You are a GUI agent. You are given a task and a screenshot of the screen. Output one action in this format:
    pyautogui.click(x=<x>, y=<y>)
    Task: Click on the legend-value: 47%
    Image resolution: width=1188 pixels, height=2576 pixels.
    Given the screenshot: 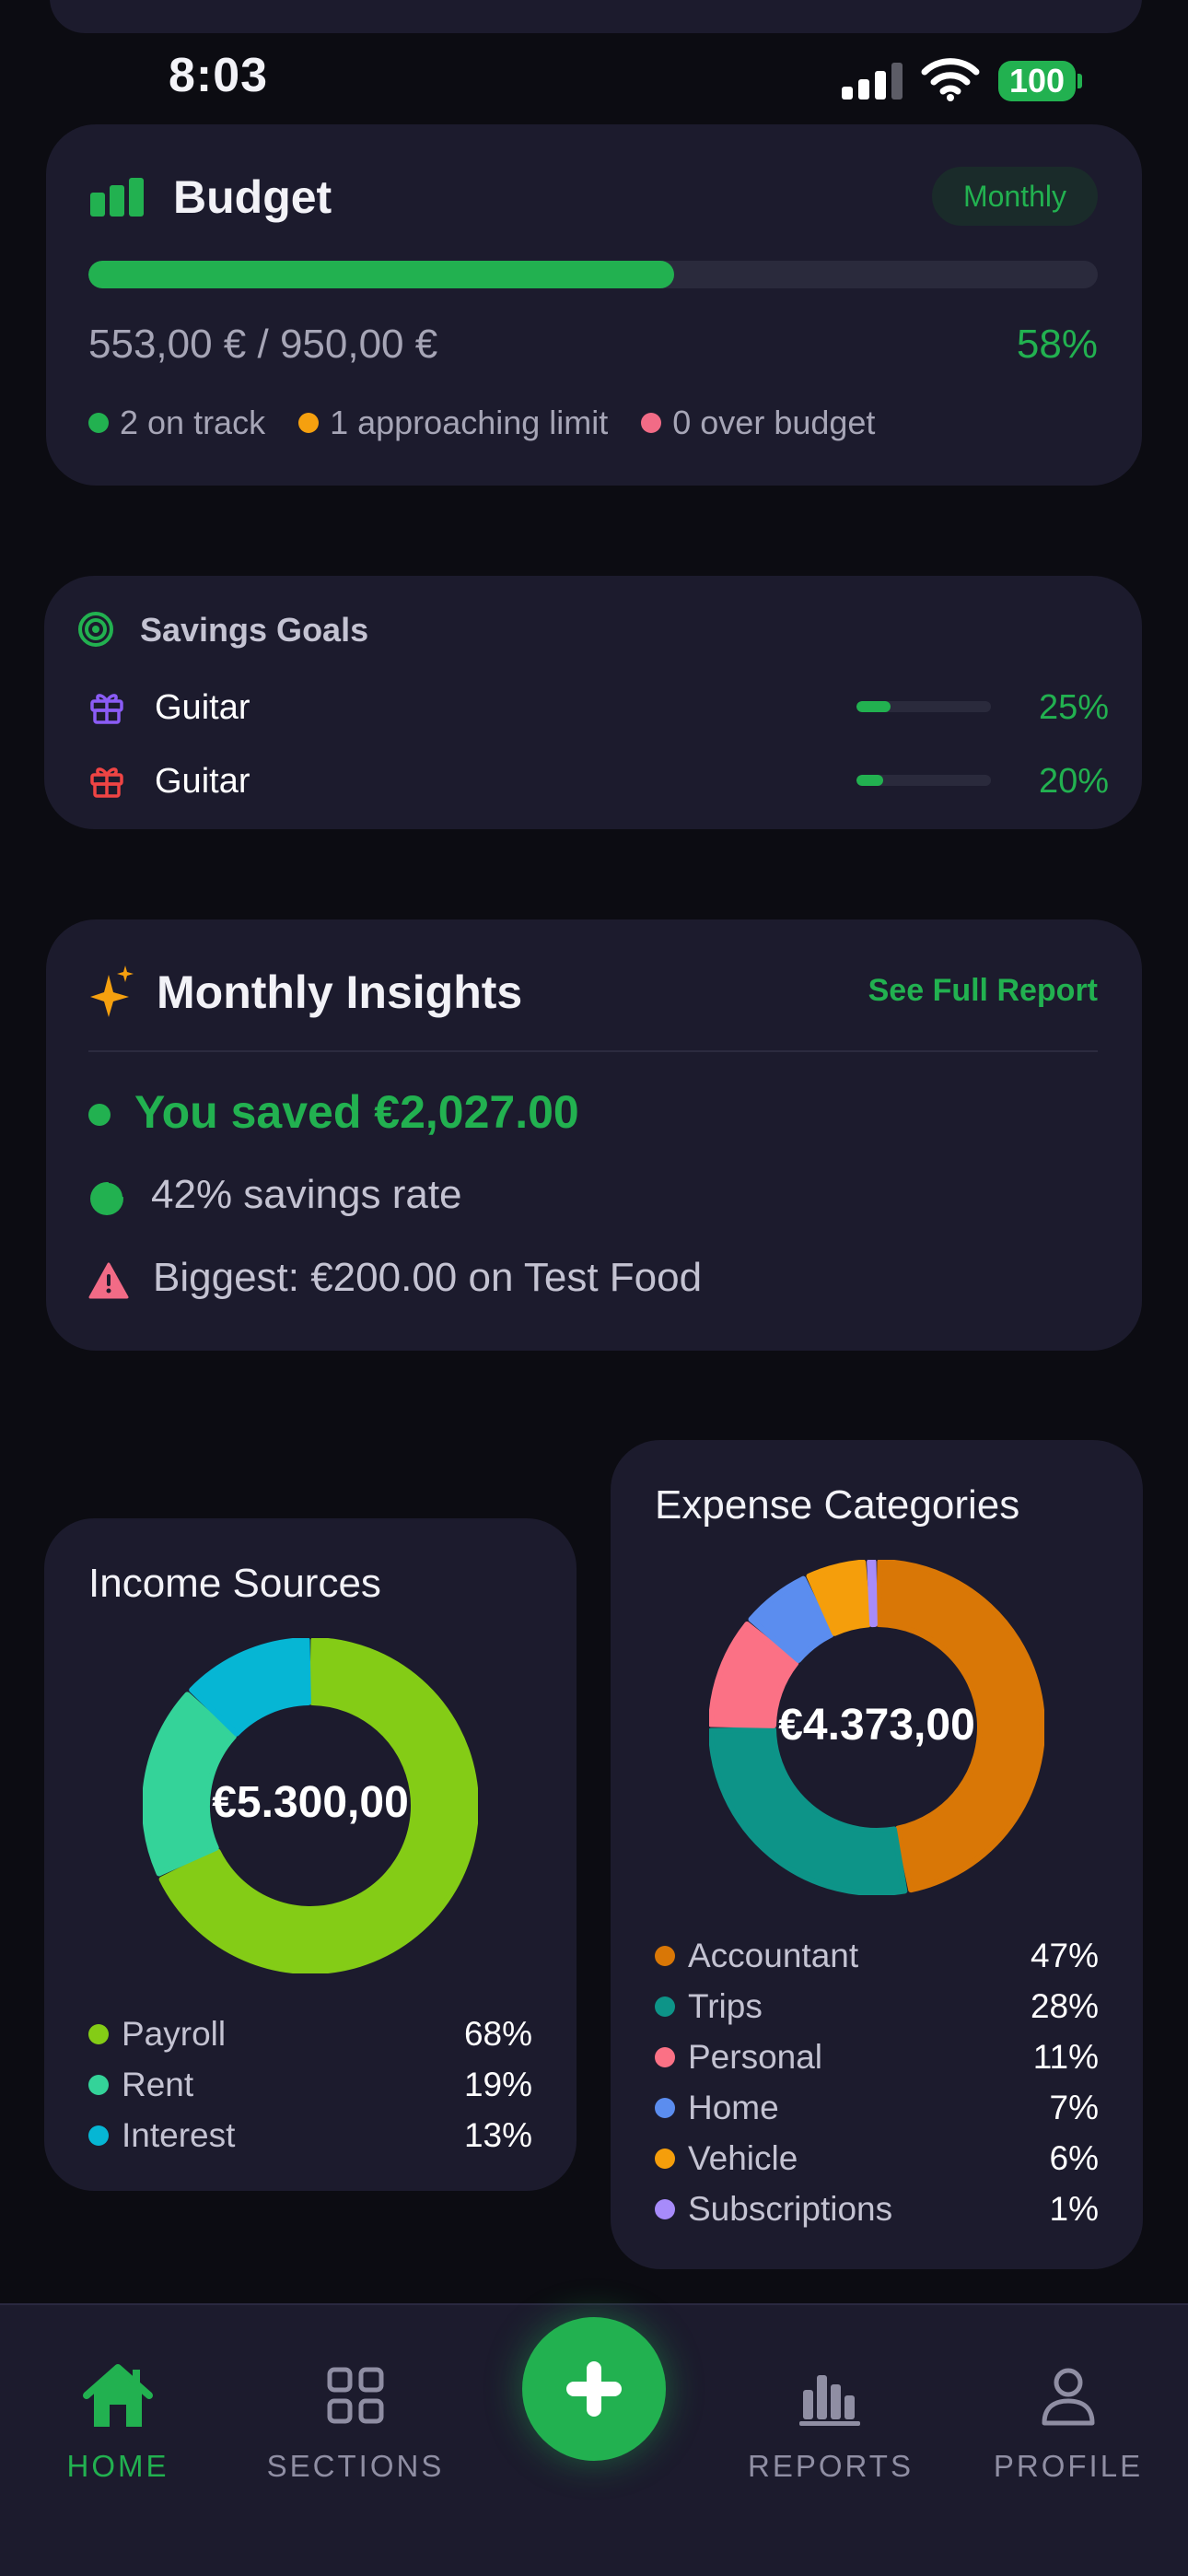 What is the action you would take?
    pyautogui.click(x=1064, y=1955)
    